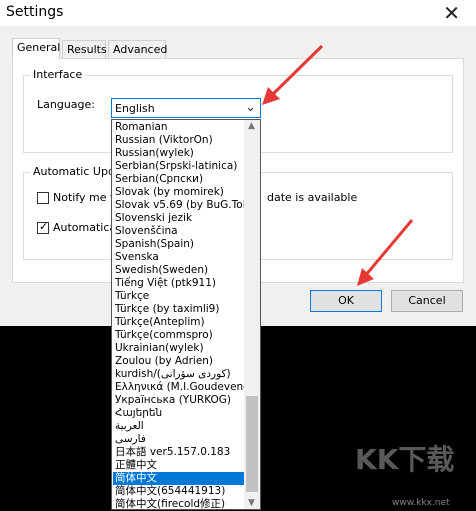 This screenshot has height=511, width=476. I want to click on arrow-to-dropdown-icon, so click(293, 74).